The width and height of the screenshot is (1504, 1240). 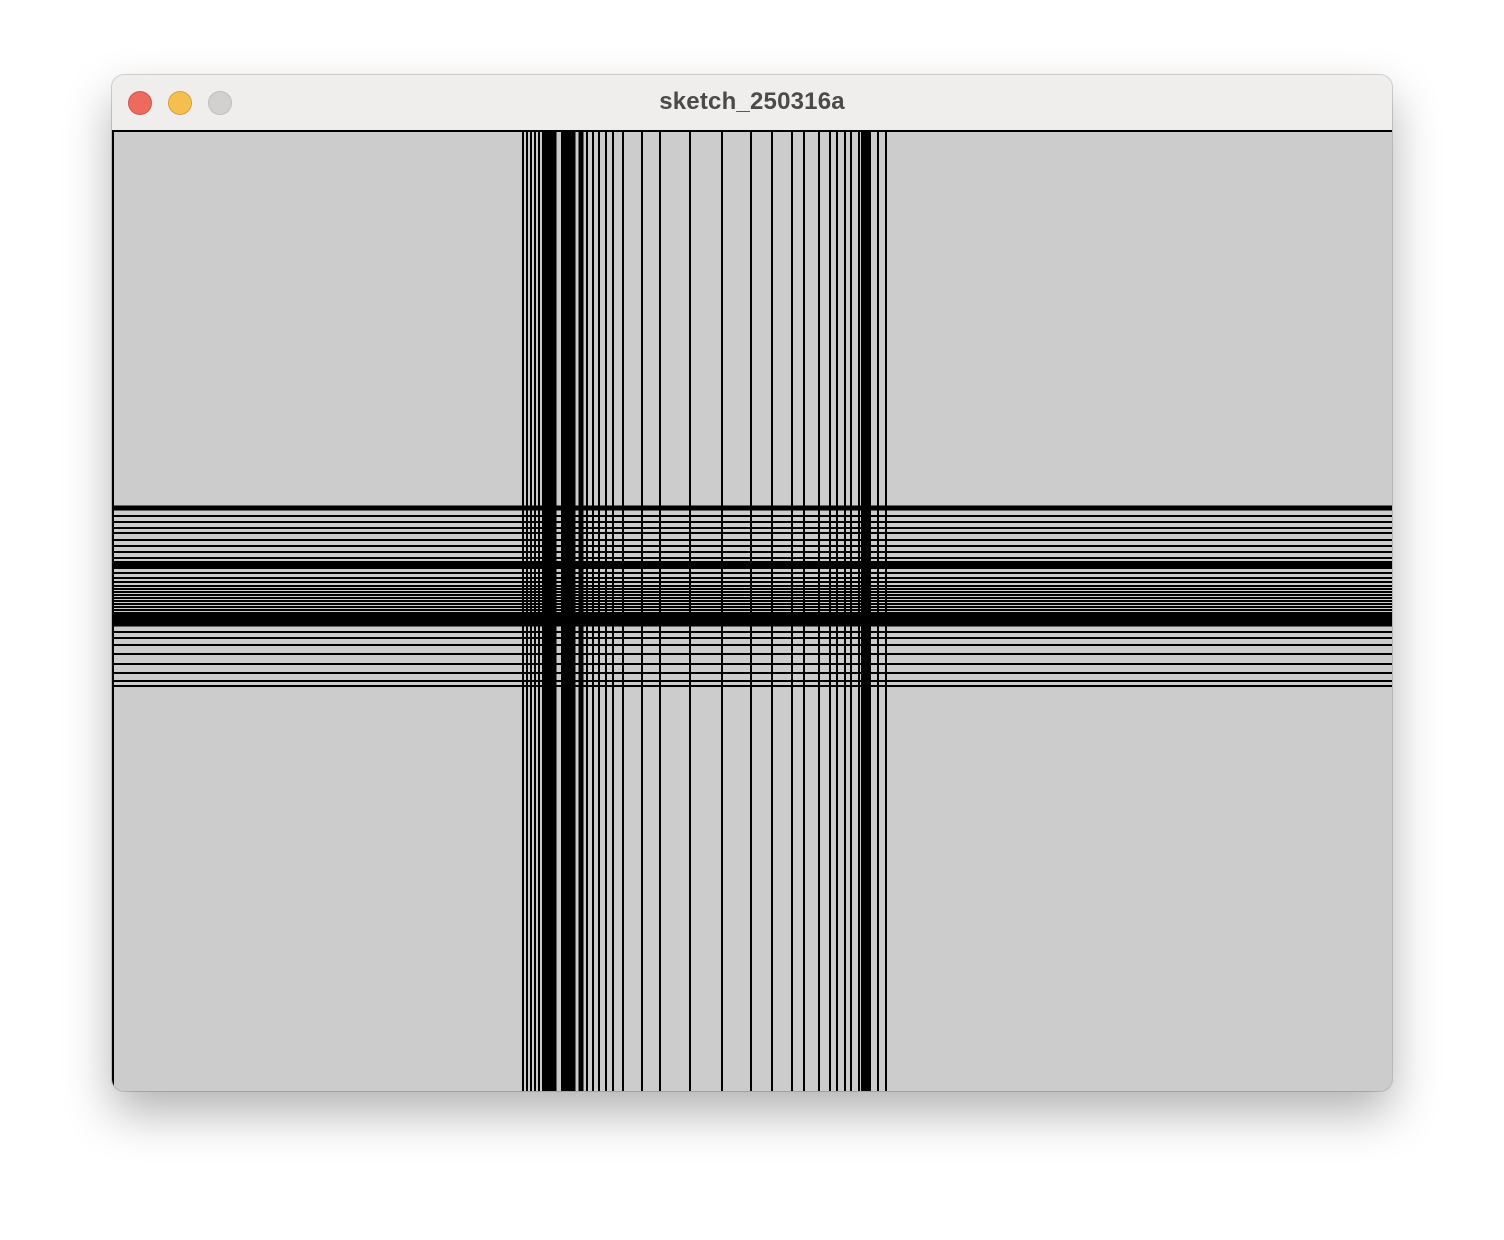 I want to click on title-bar: sketch_250316a, so click(x=752, y=103).